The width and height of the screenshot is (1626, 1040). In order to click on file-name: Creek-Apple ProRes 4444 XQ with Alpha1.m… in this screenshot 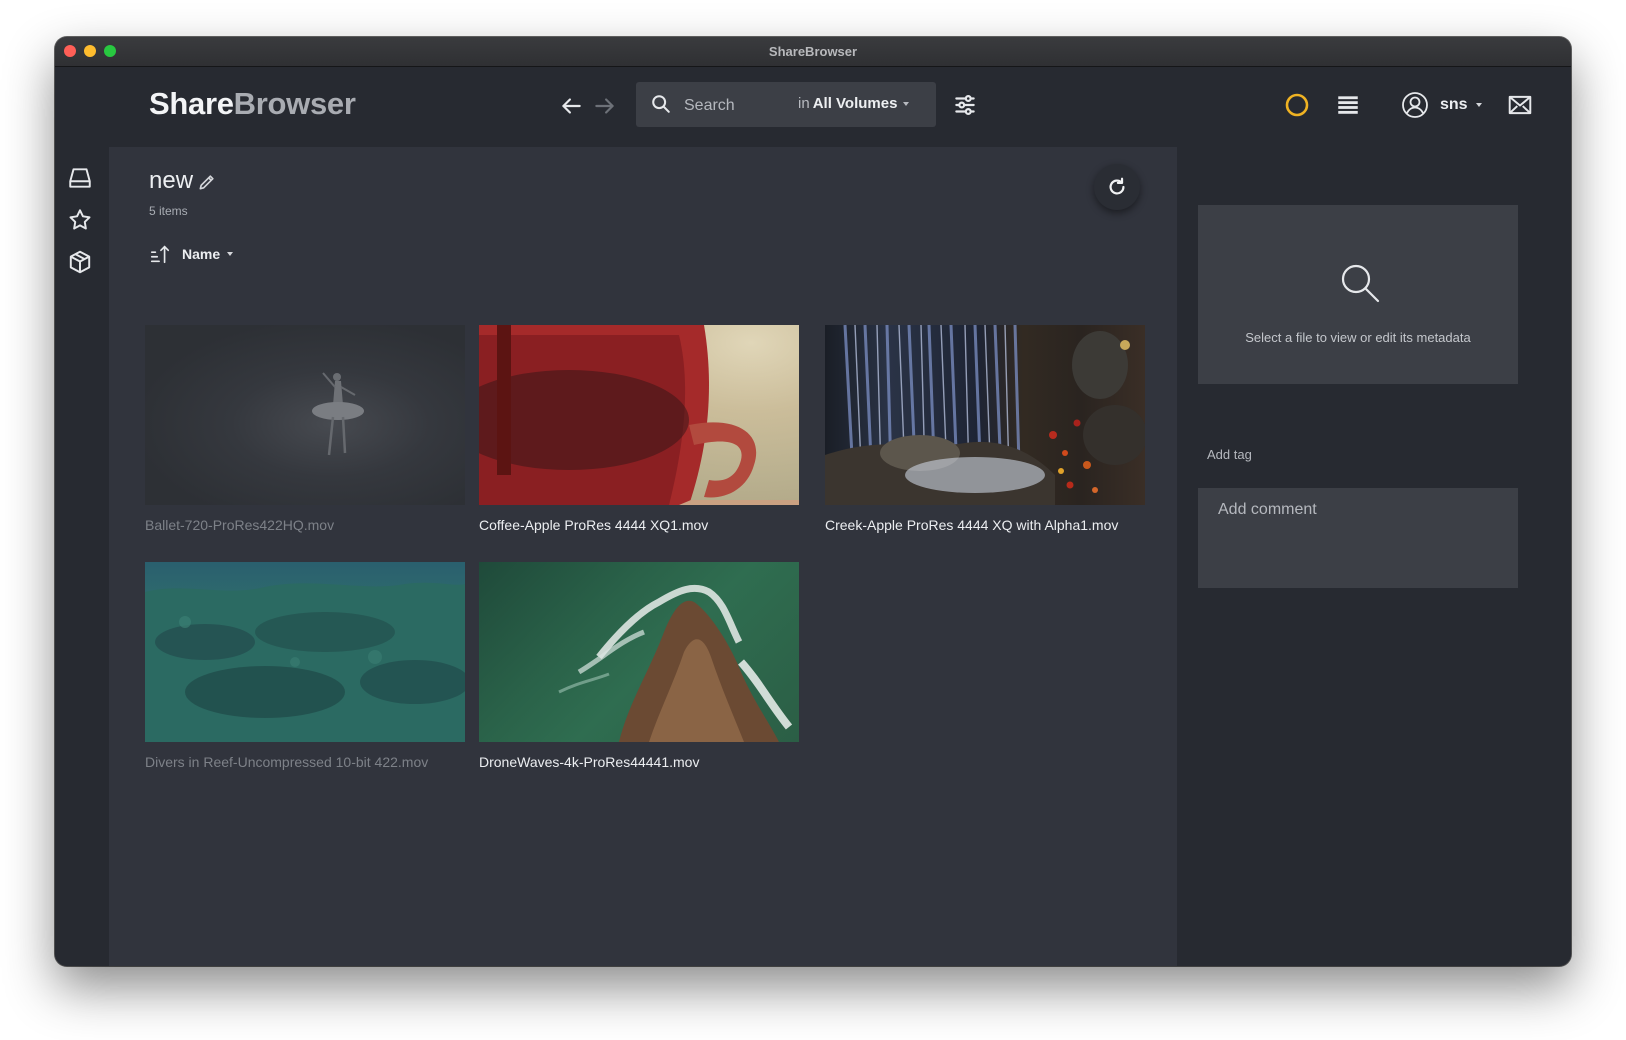, I will do `click(972, 525)`.